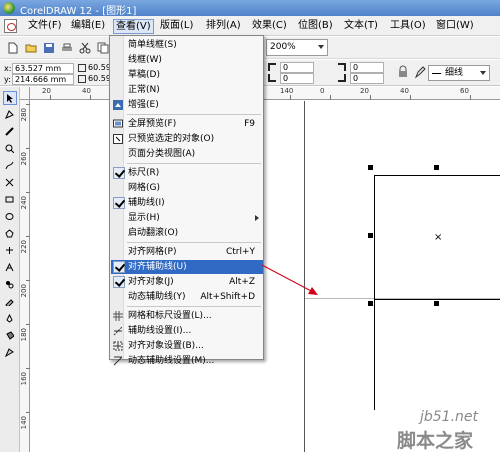  What do you see at coordinates (152, 45) in the screenshot?
I see `menu-item-label: 简单线框(S)` at bounding box center [152, 45].